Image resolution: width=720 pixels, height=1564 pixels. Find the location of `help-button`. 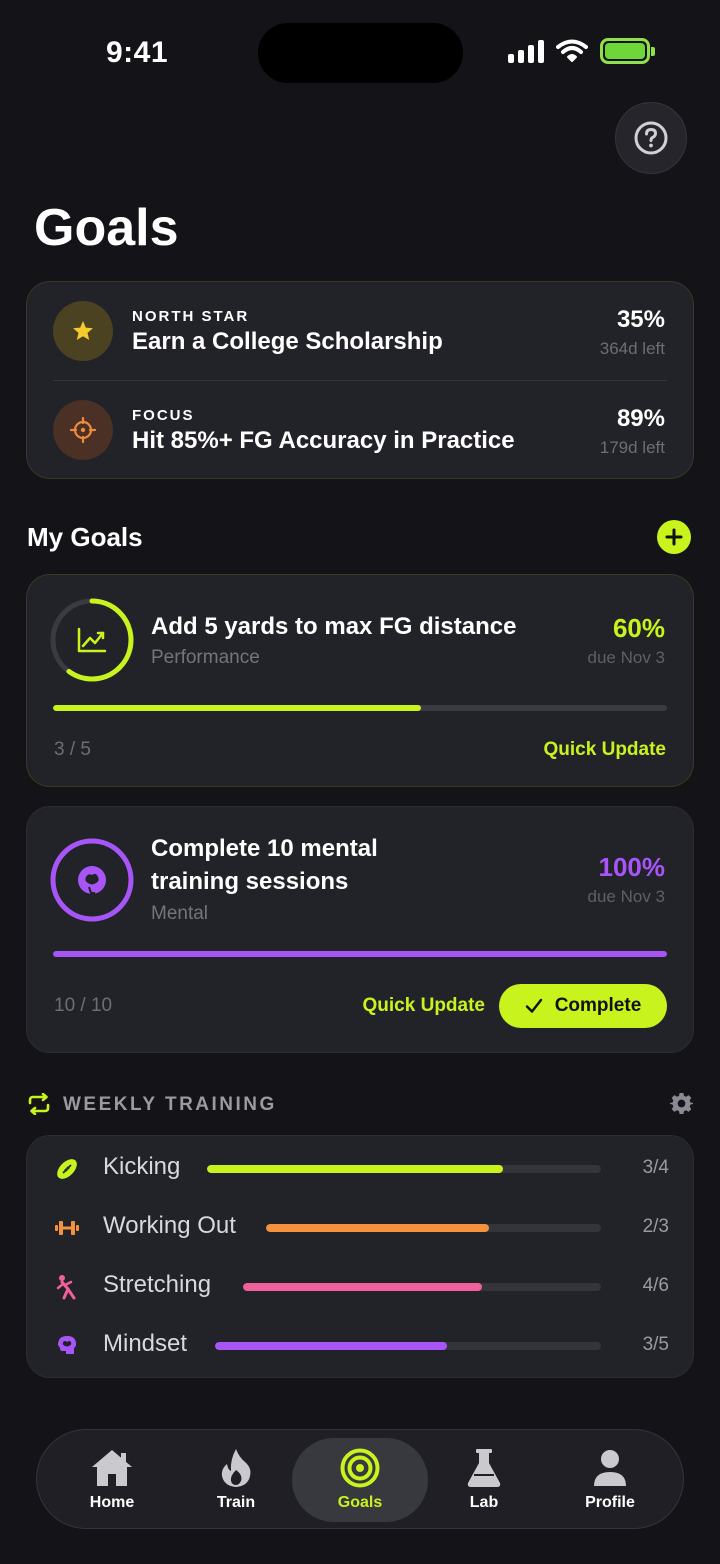

help-button is located at coordinates (651, 138).